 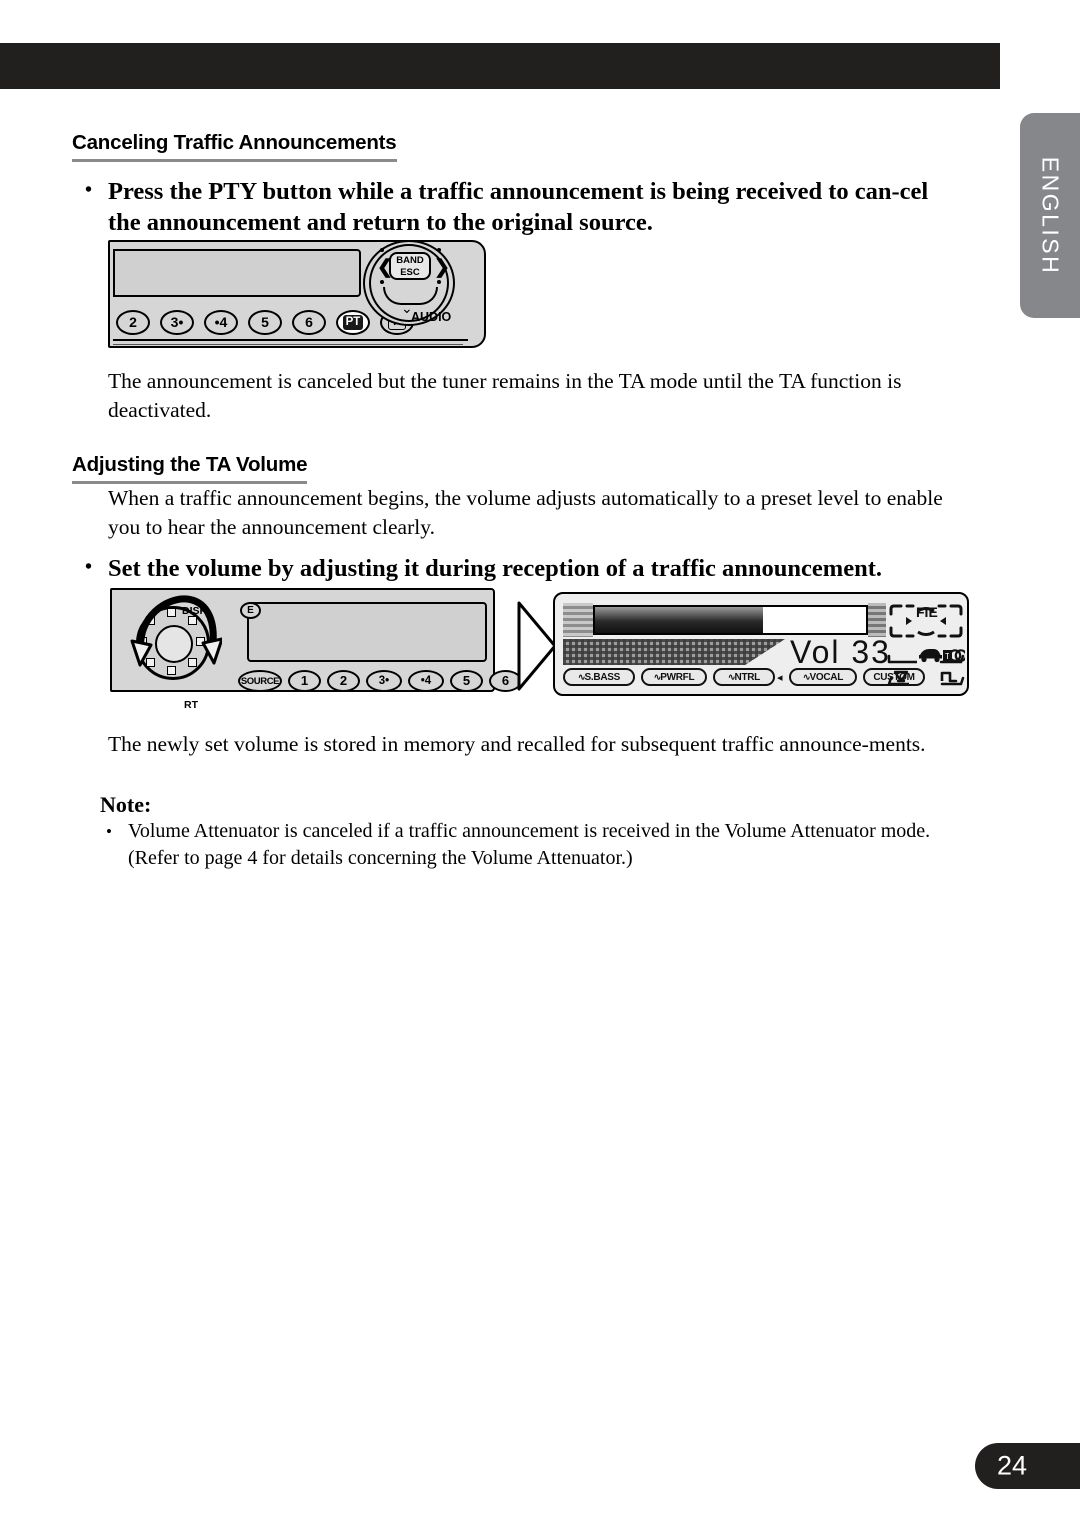 I want to click on esc-label: ESC, so click(x=410, y=272).